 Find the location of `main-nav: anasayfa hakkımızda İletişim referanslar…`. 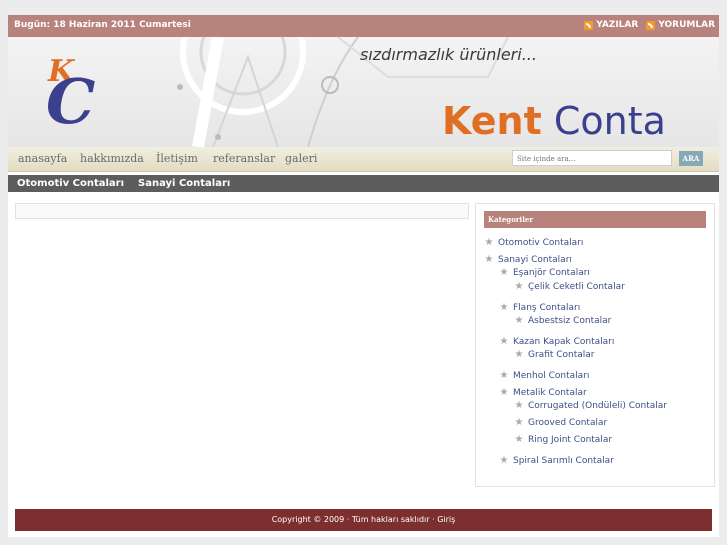

main-nav: anasayfa hakkımızda İletişim referanslar… is located at coordinates (363, 159).